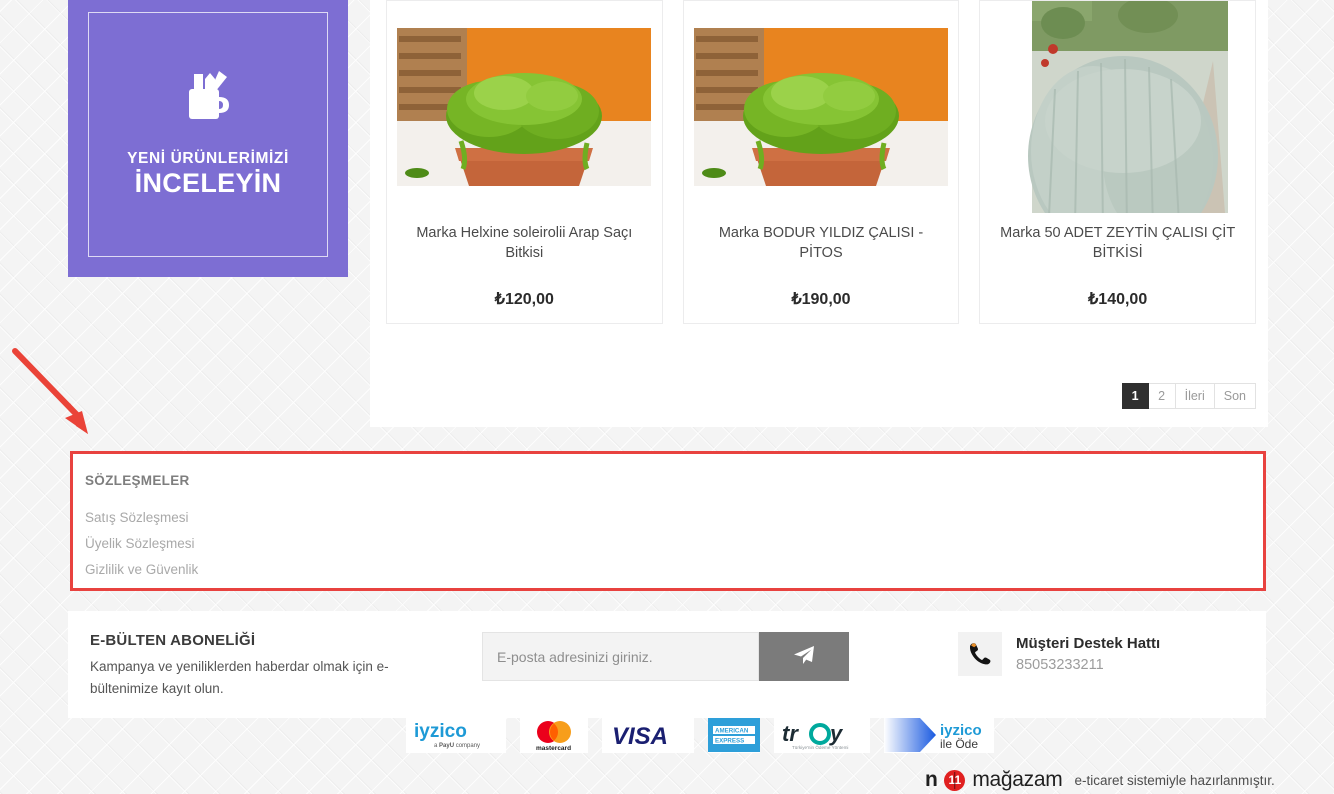 The image size is (1334, 794). What do you see at coordinates (208, 134) in the screenshot?
I see `promo-banner-inner: YENİ ÜRÜNLERİMİZİ İNCELEYİN` at bounding box center [208, 134].